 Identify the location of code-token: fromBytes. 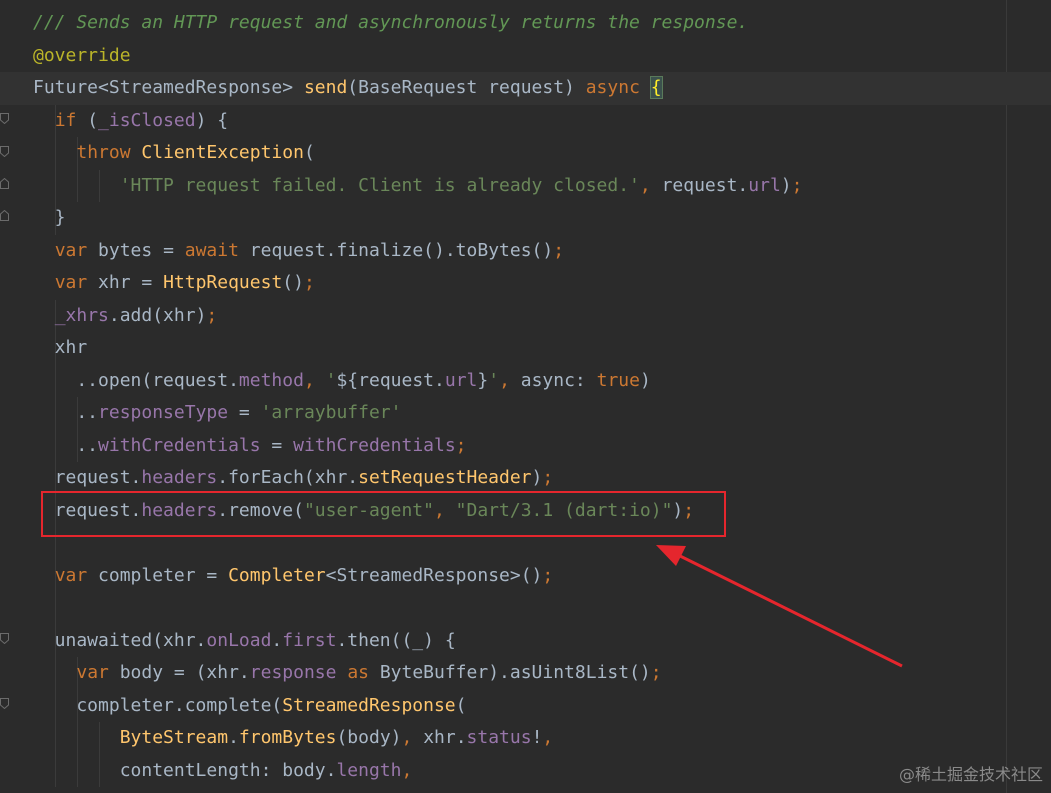
(287, 737).